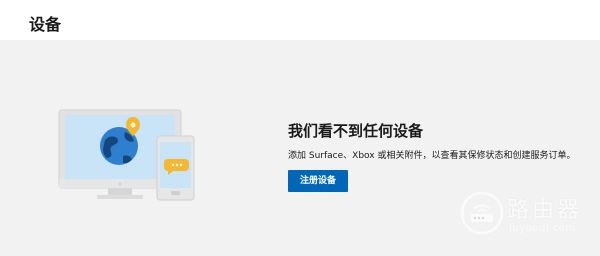 This screenshot has height=256, width=600. What do you see at coordinates (126, 155) in the screenshot?
I see `devices-illustration` at bounding box center [126, 155].